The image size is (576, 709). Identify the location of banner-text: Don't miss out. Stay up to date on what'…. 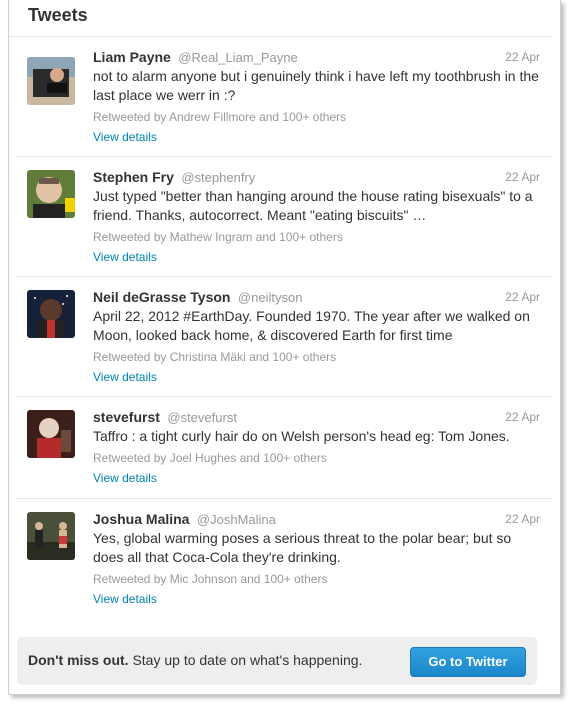
(195, 660).